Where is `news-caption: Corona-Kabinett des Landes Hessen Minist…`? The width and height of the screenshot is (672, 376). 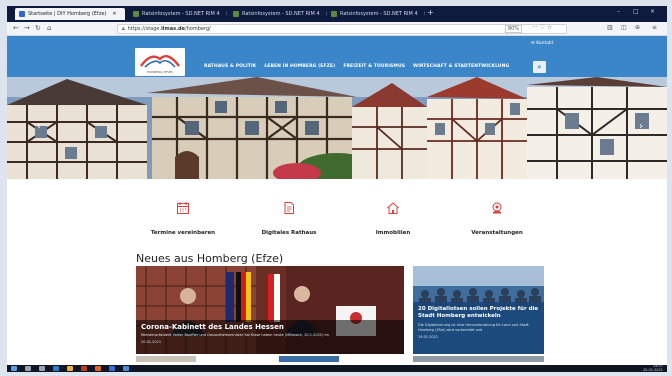
news-caption: Corona-Kabinett des Landes Hessen Minist… is located at coordinates (270, 337).